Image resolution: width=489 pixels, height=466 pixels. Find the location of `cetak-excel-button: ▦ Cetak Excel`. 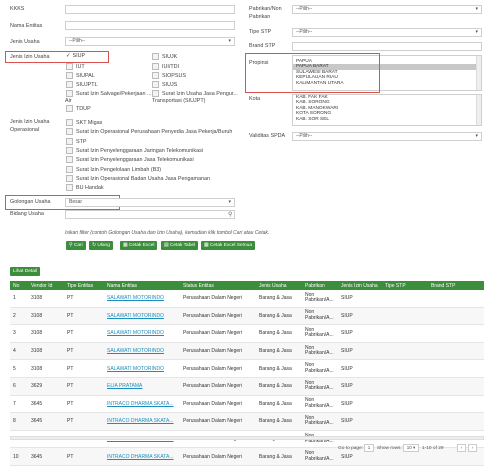

cetak-excel-button: ▦ Cetak Excel is located at coordinates (139, 245).